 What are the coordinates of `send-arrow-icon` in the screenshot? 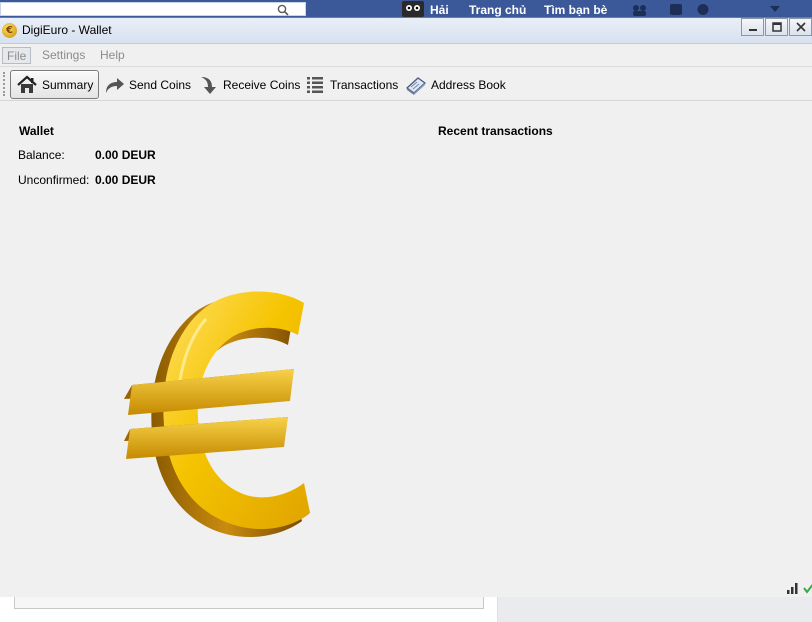 It's located at (115, 85).